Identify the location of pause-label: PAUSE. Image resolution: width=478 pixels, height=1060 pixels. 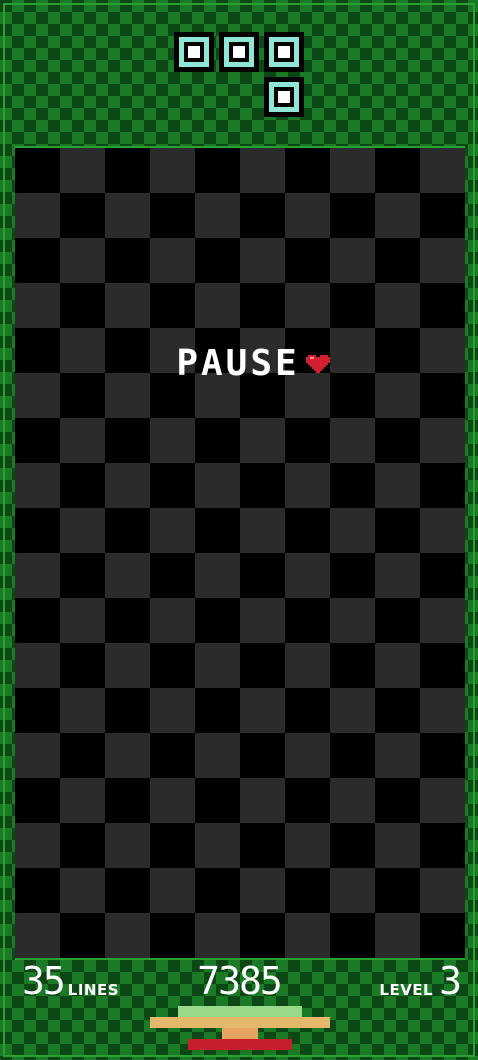
(238, 363).